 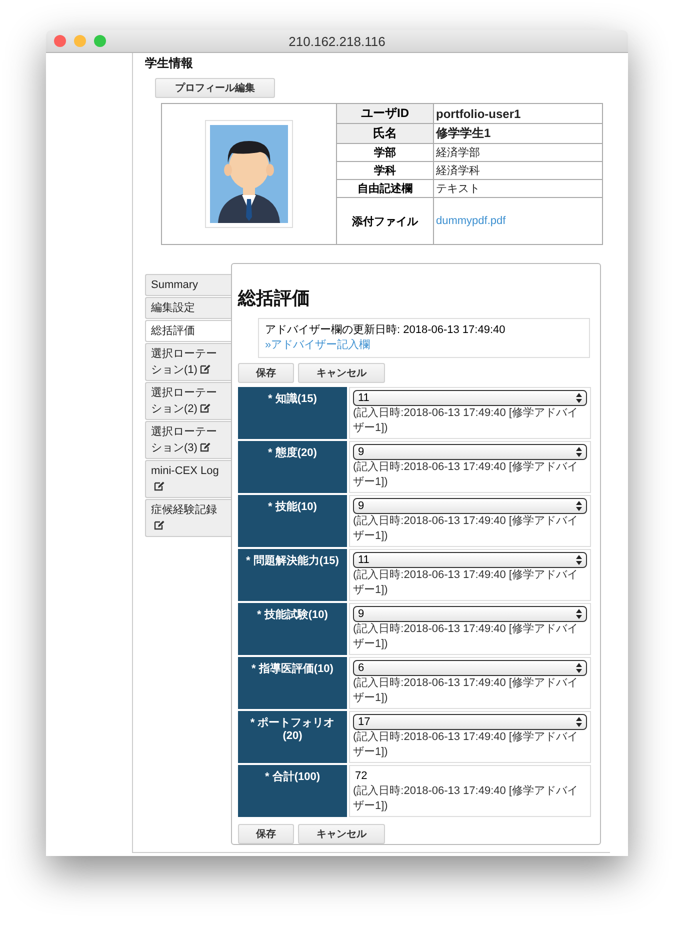 I want to click on field-value: テキスト, so click(x=518, y=189).